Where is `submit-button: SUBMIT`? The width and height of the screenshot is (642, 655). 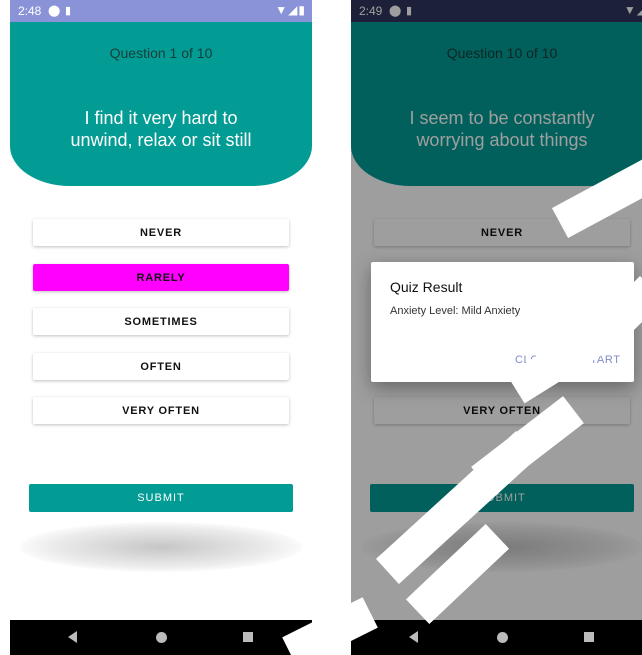 submit-button: SUBMIT is located at coordinates (161, 498).